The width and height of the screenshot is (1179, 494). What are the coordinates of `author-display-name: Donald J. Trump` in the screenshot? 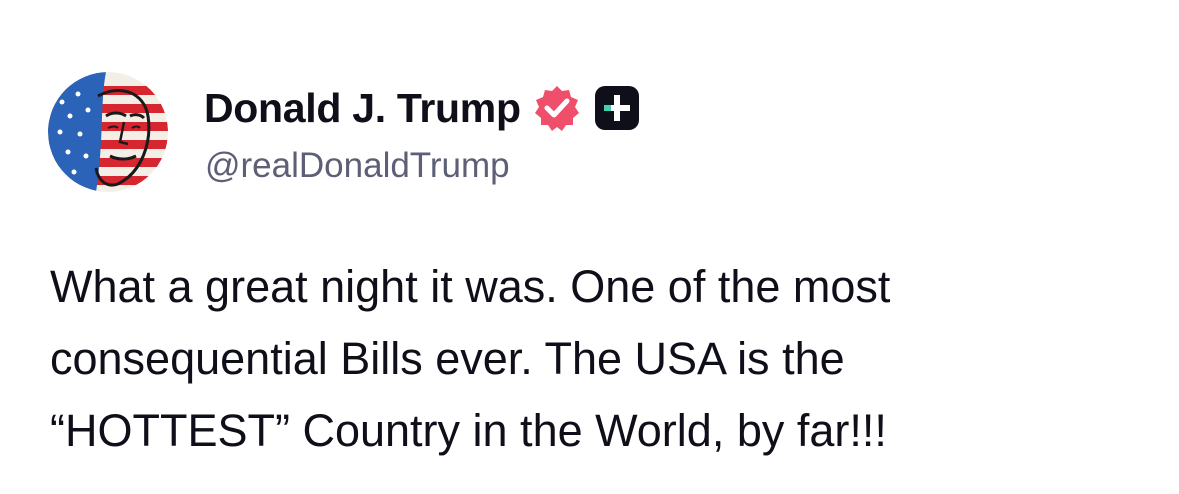 It's located at (362, 108).